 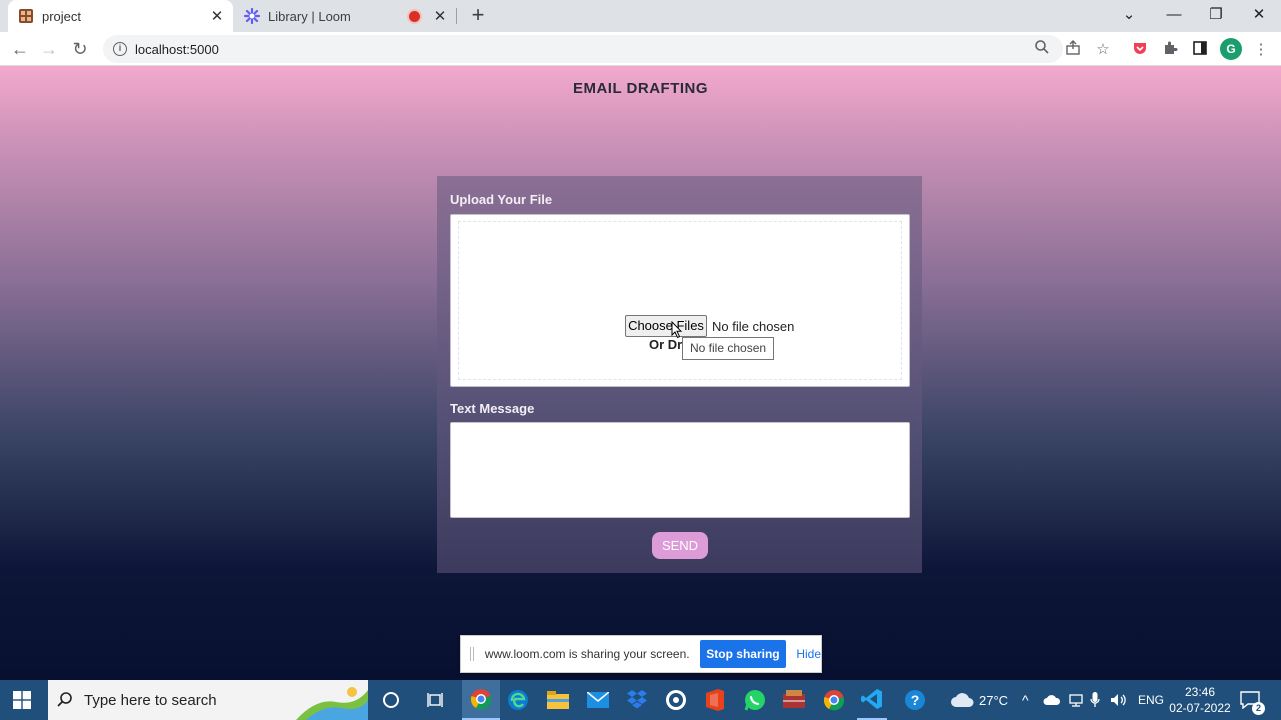 What do you see at coordinates (1119, 700) in the screenshot?
I see `volume-icon` at bounding box center [1119, 700].